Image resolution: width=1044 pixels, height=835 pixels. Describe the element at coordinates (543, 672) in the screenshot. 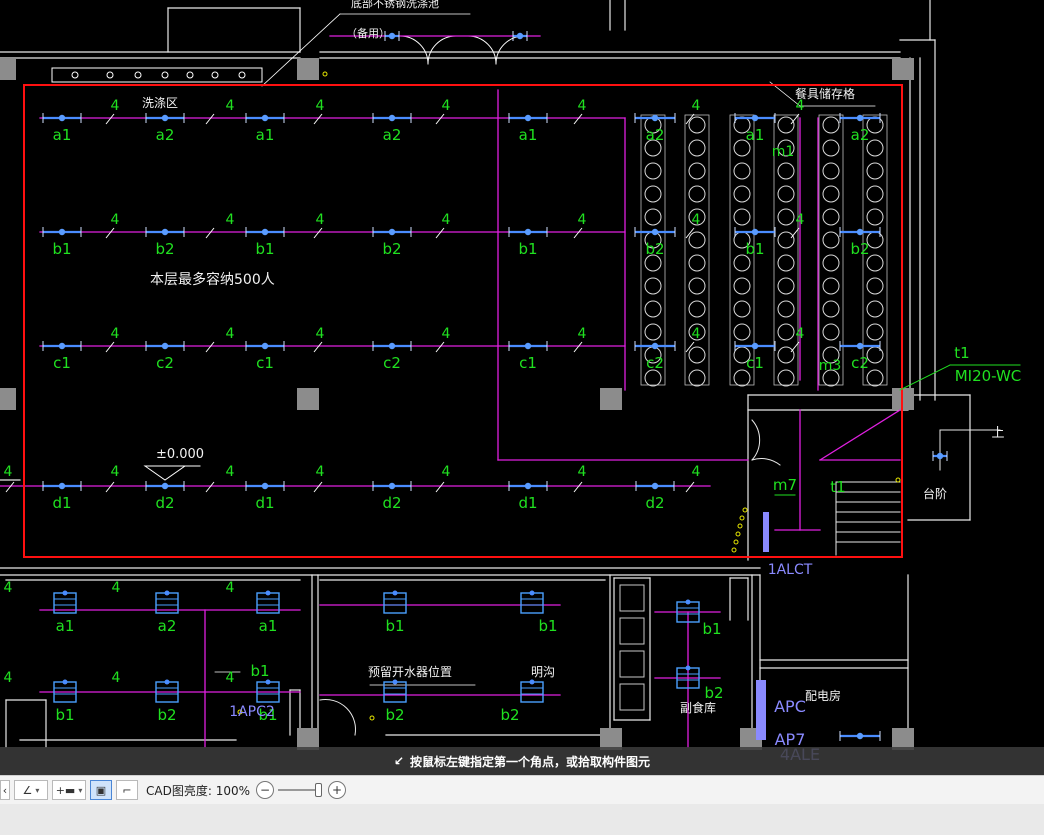

I see `label-open-drain: 明沟` at that location.